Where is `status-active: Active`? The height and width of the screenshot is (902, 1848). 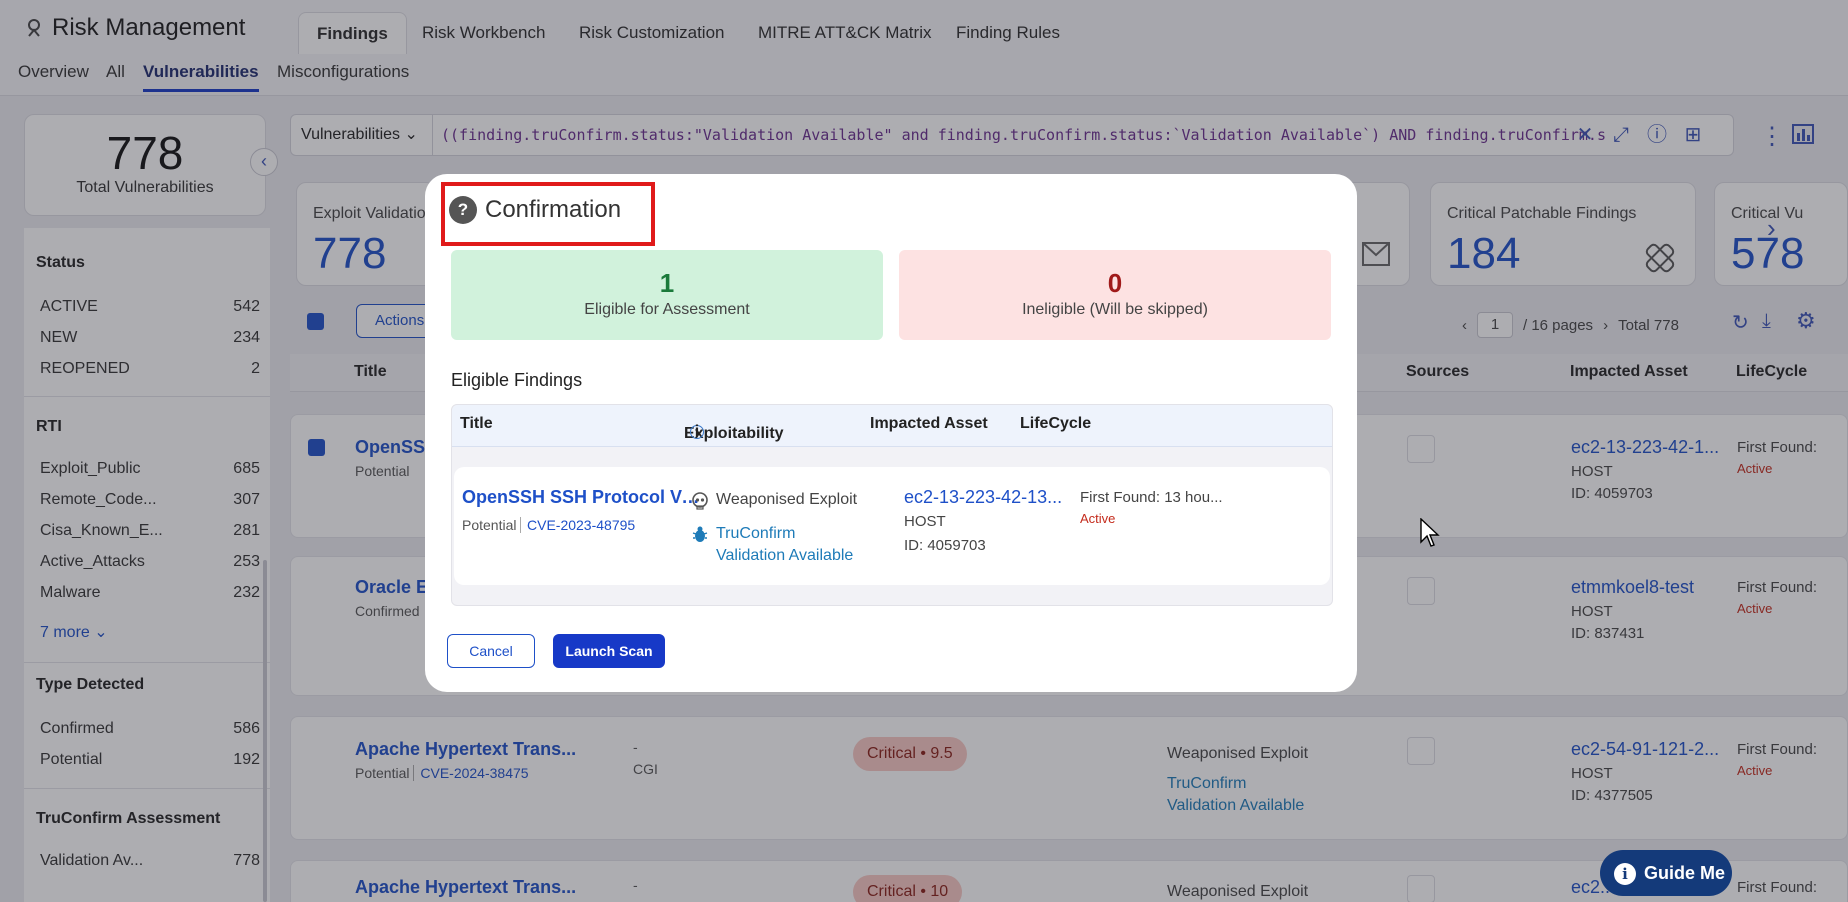
status-active: Active is located at coordinates (1098, 518).